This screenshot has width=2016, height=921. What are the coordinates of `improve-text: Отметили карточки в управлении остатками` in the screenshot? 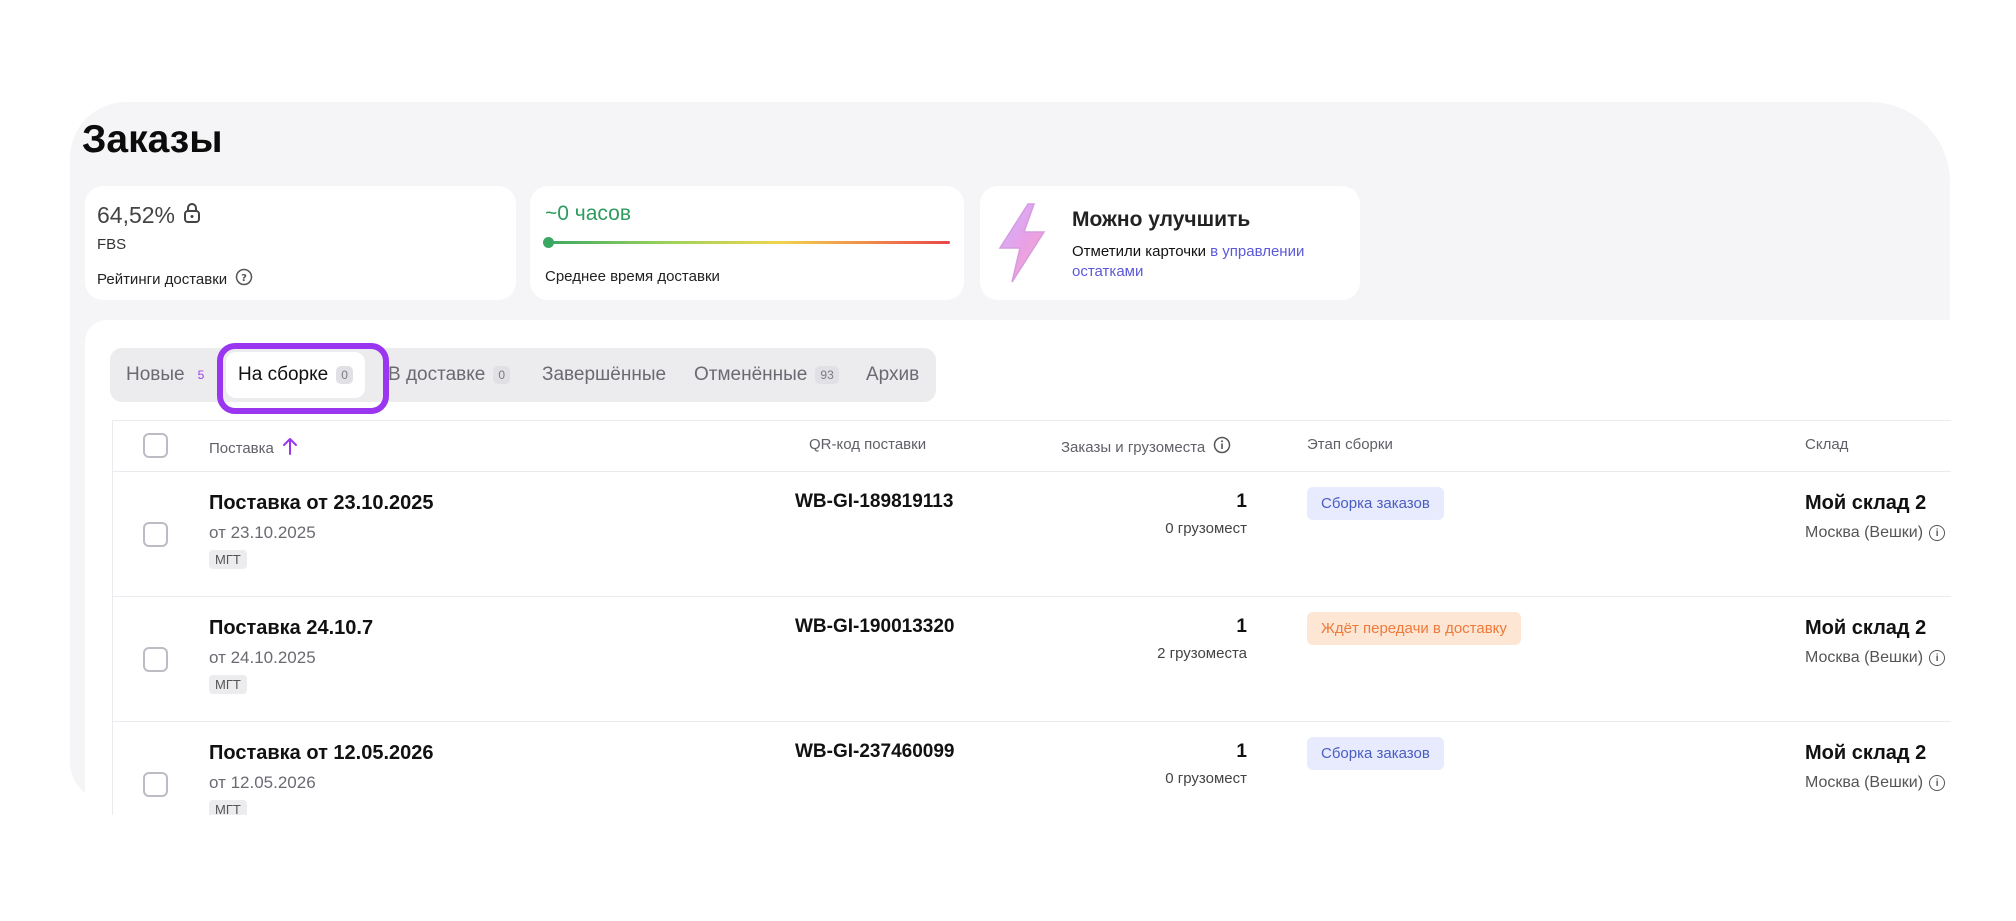 It's located at (1207, 262).